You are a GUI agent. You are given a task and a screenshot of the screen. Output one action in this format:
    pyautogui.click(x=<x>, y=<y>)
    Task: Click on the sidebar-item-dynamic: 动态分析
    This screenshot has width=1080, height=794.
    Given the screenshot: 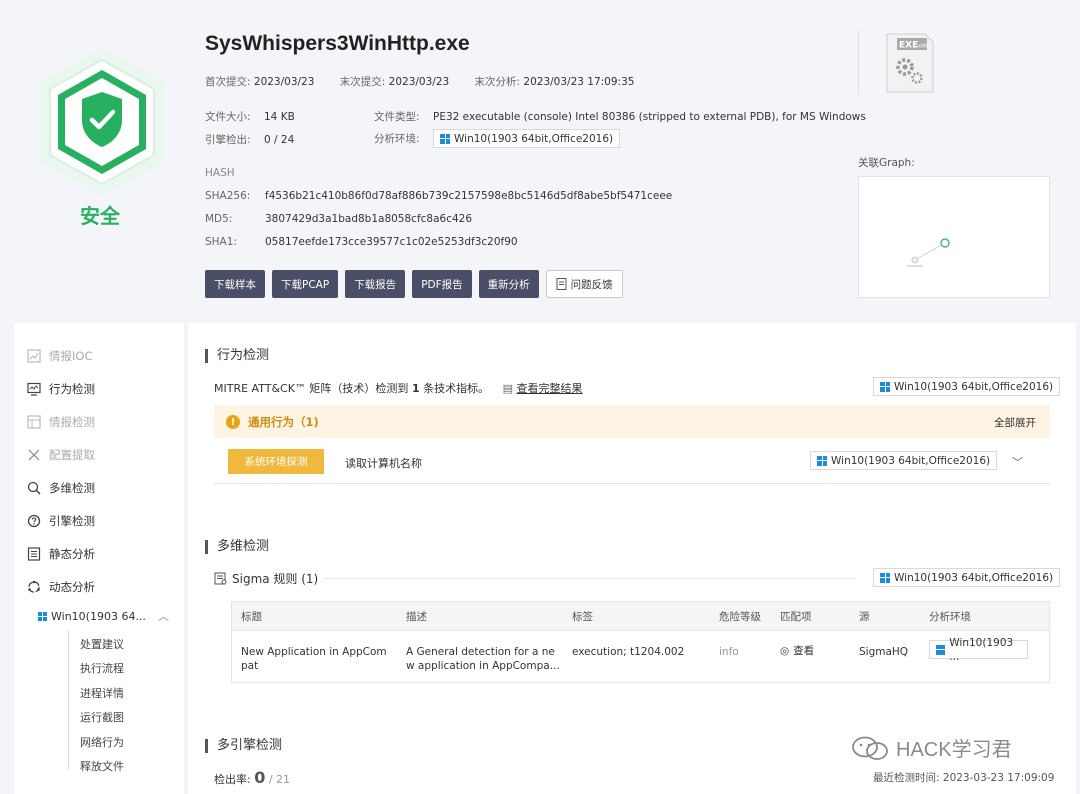 What is the action you would take?
    pyautogui.click(x=60, y=587)
    